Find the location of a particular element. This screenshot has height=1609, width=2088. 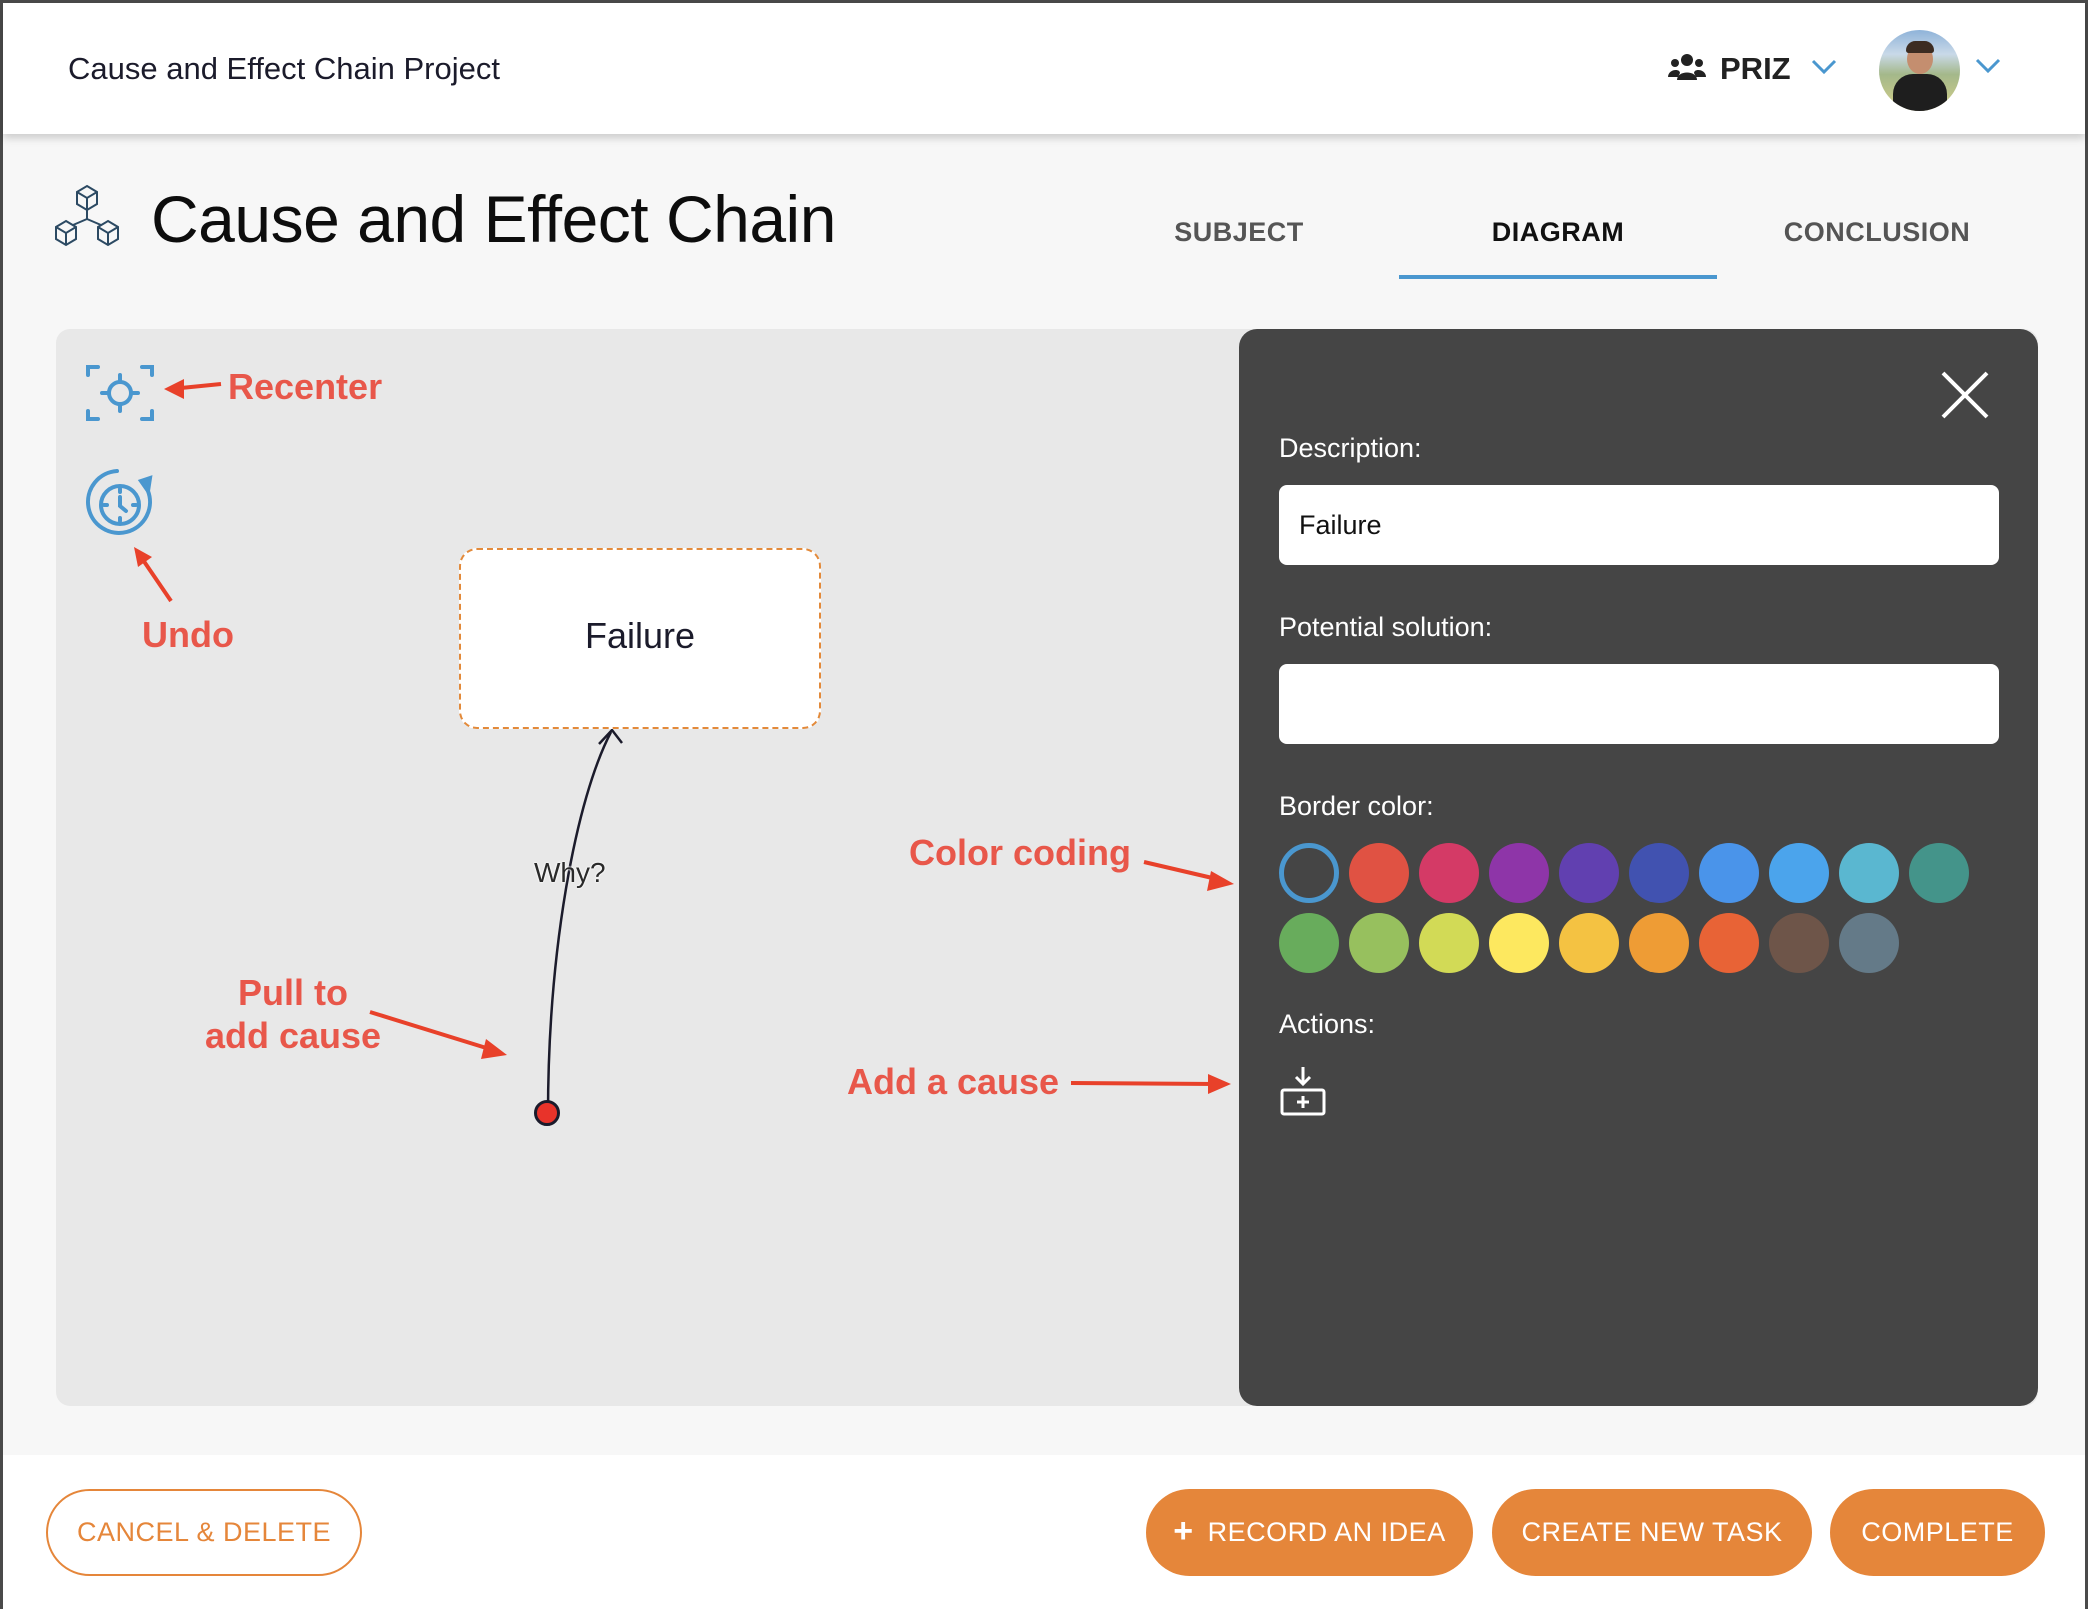

add-cause-button is located at coordinates (1303, 1093).